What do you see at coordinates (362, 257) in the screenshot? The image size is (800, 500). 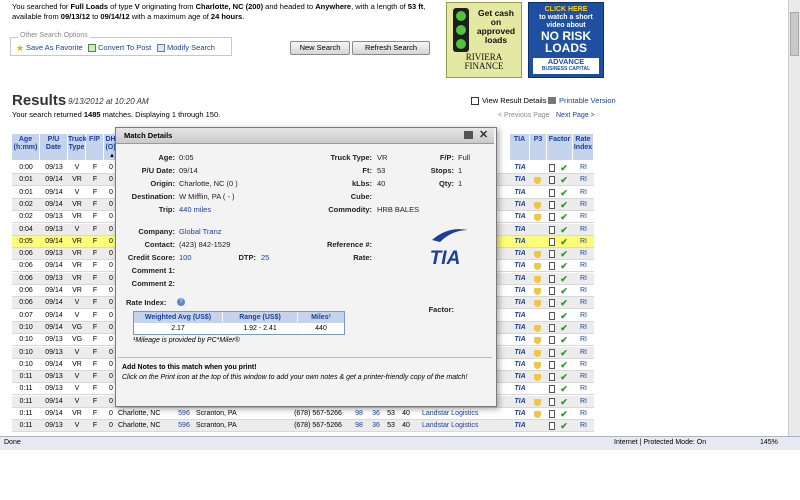 I see `rate-label: Rate:` at bounding box center [362, 257].